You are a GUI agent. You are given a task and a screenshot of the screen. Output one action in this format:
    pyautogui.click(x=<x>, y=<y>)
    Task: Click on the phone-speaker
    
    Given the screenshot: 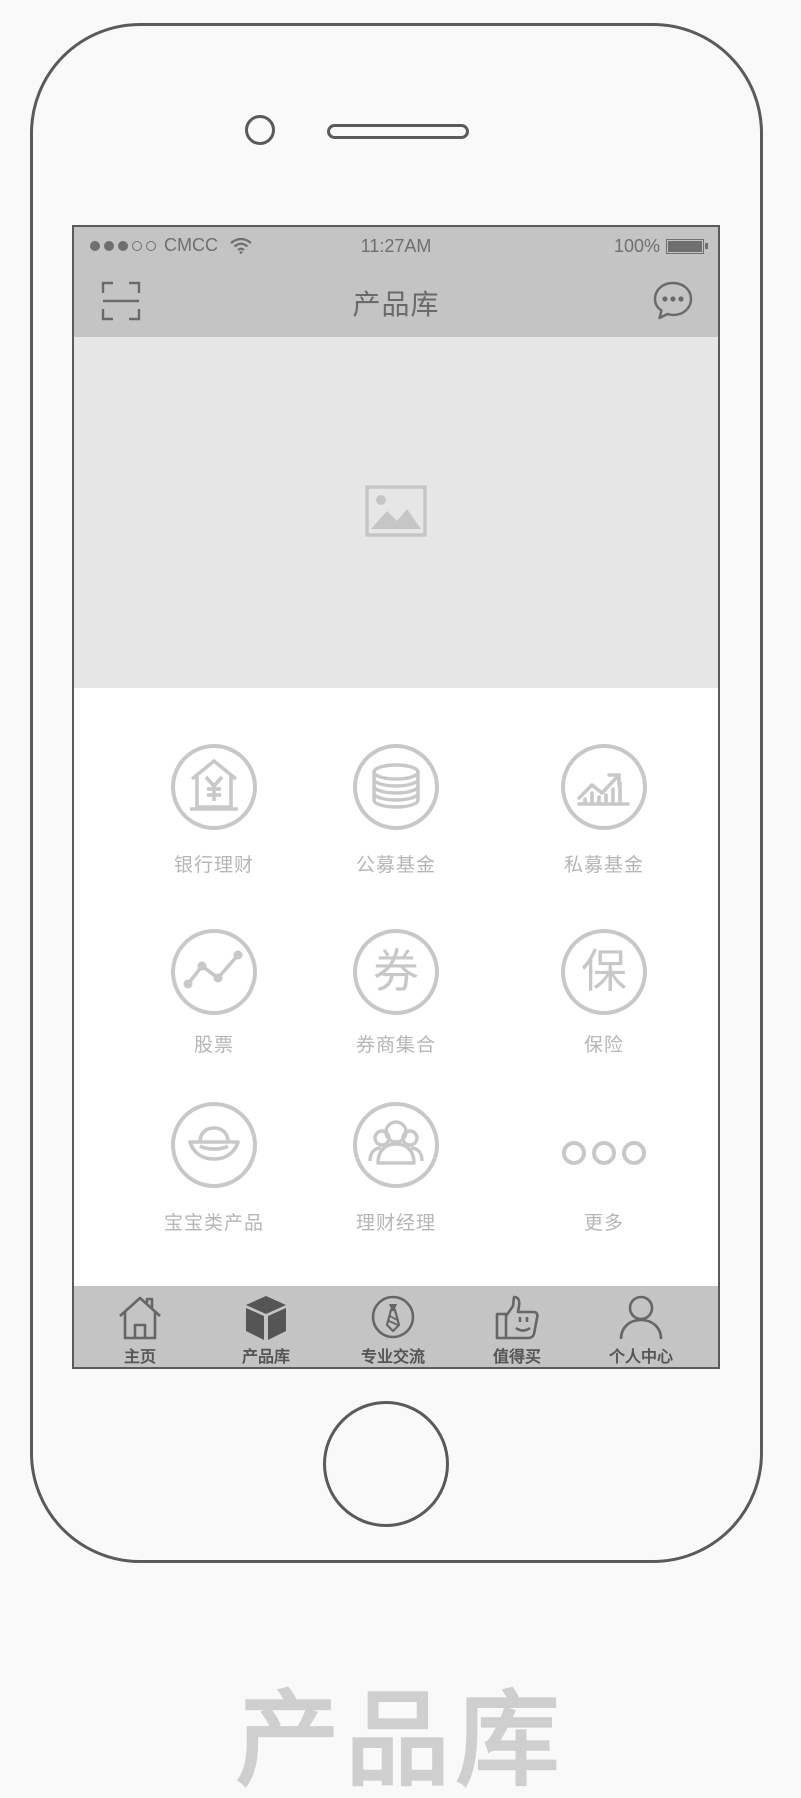 What is the action you would take?
    pyautogui.click(x=398, y=131)
    